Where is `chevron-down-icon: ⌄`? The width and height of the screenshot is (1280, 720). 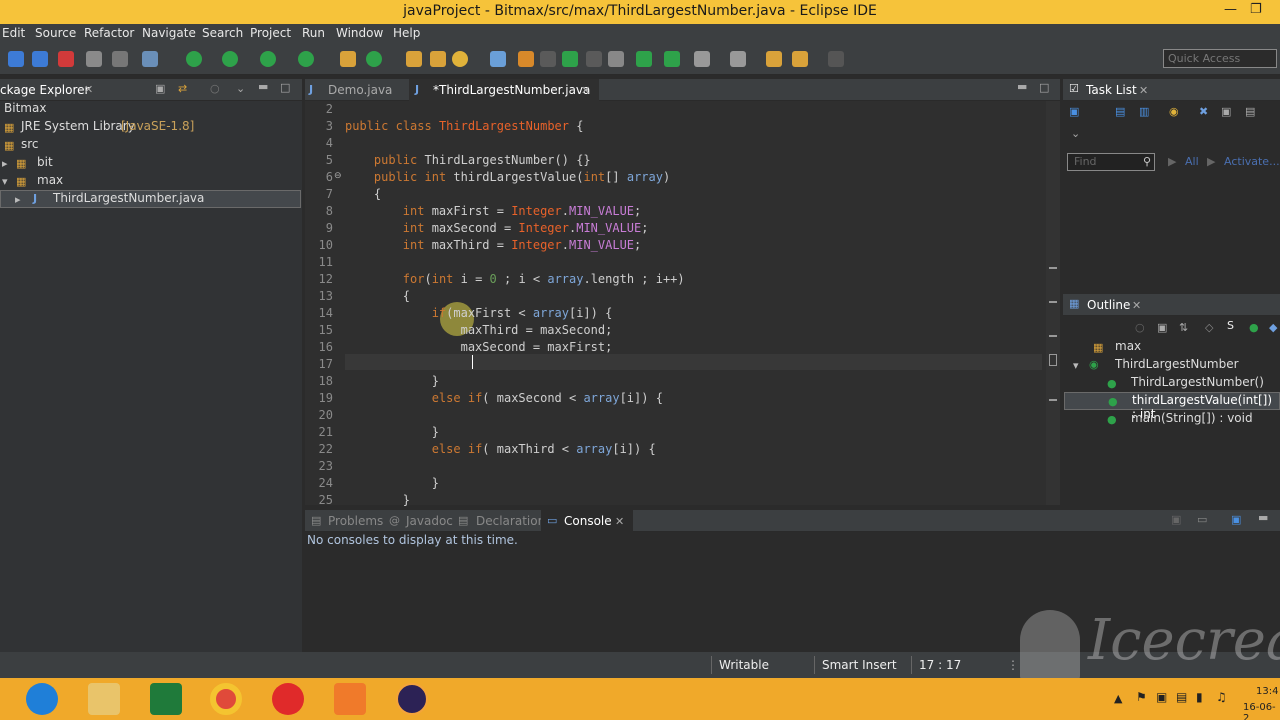 chevron-down-icon: ⌄ is located at coordinates (1075, 133).